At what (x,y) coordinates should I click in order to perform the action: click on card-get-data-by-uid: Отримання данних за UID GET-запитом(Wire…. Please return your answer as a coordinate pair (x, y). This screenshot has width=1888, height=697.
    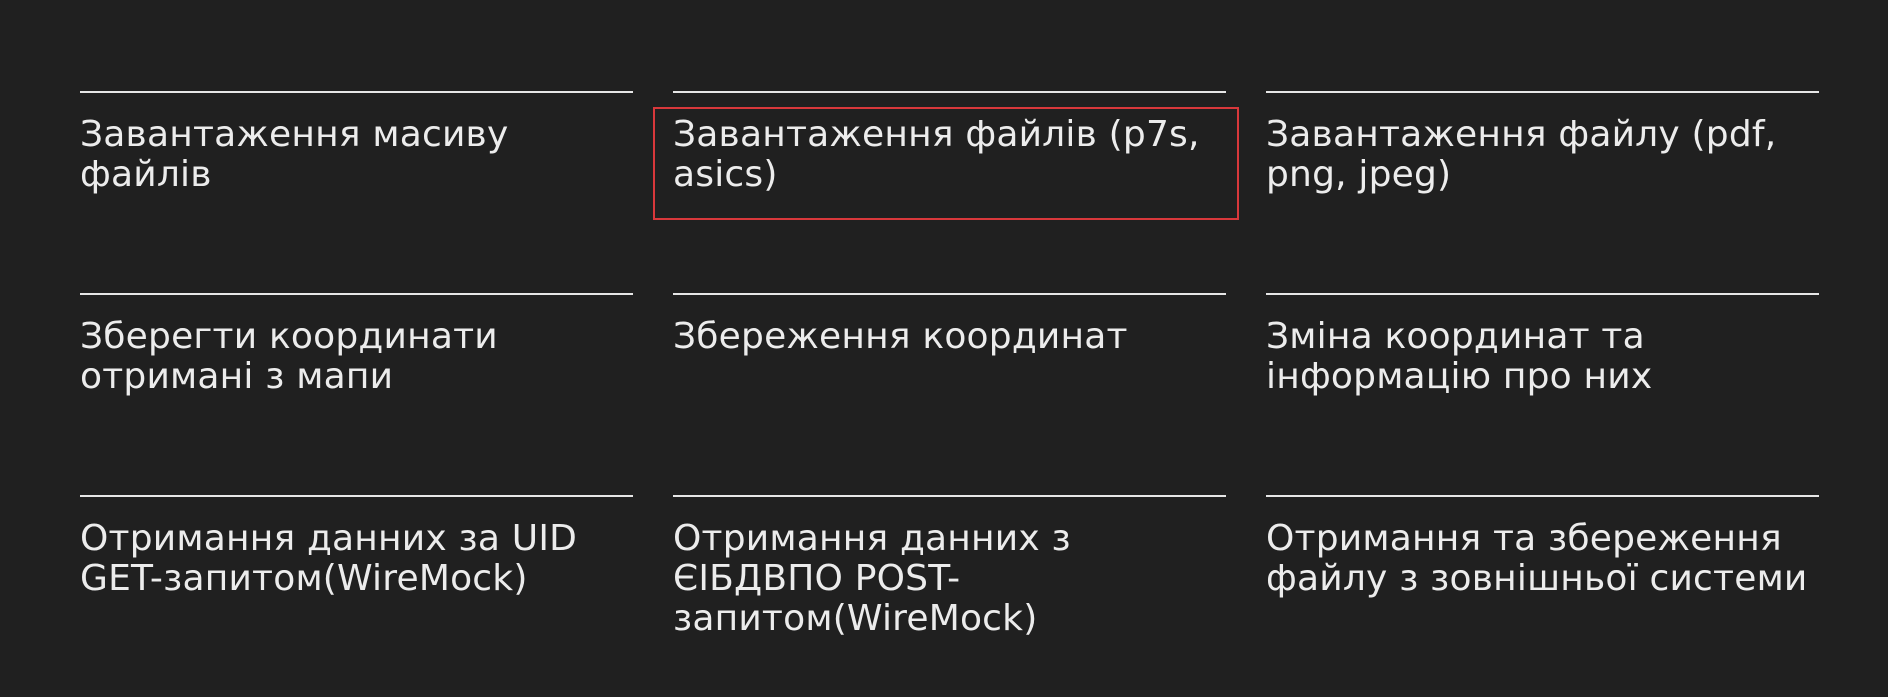
    Looking at the image, I should click on (356, 596).